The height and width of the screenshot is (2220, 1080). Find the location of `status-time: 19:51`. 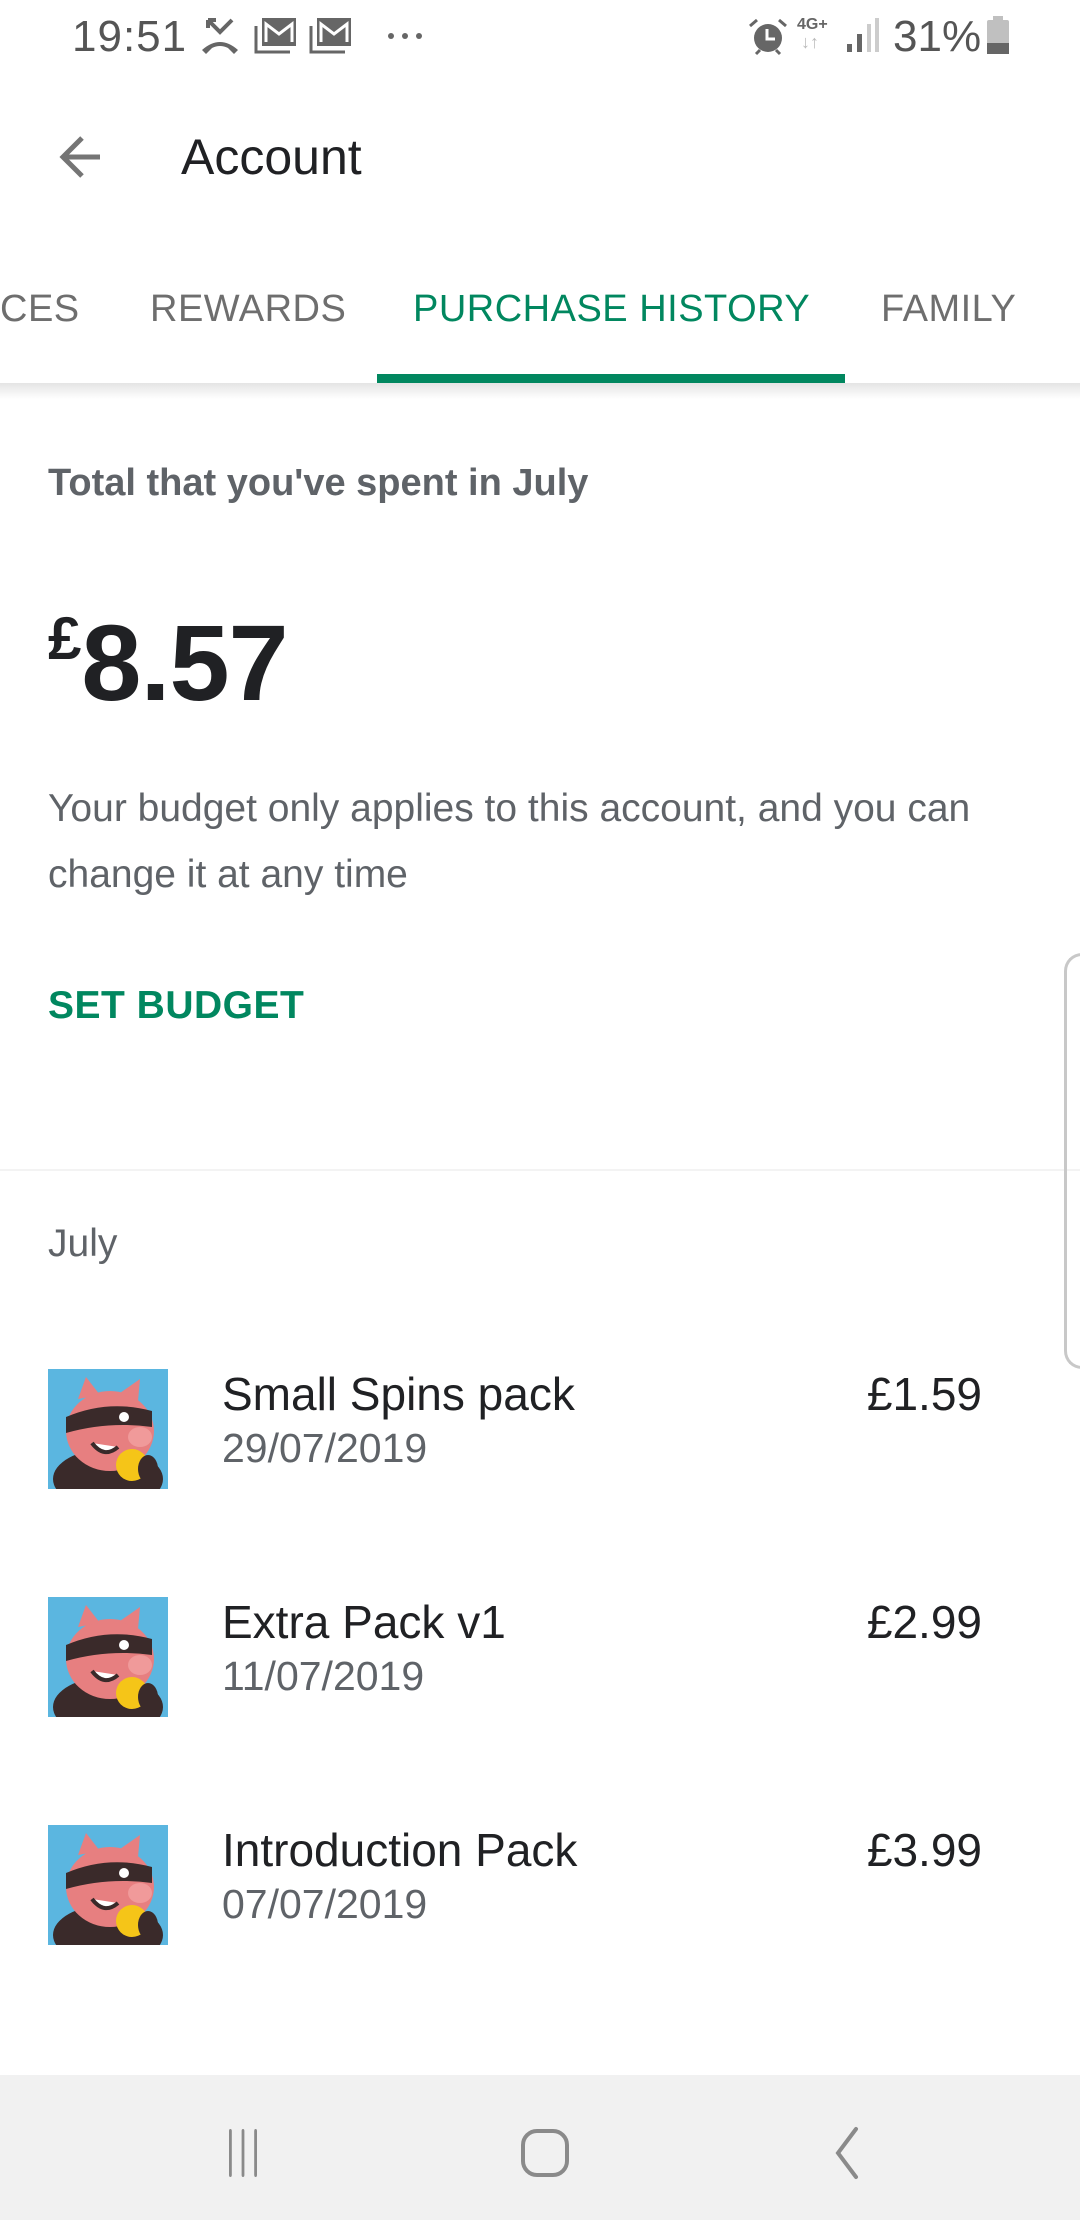

status-time: 19:51 is located at coordinates (130, 36).